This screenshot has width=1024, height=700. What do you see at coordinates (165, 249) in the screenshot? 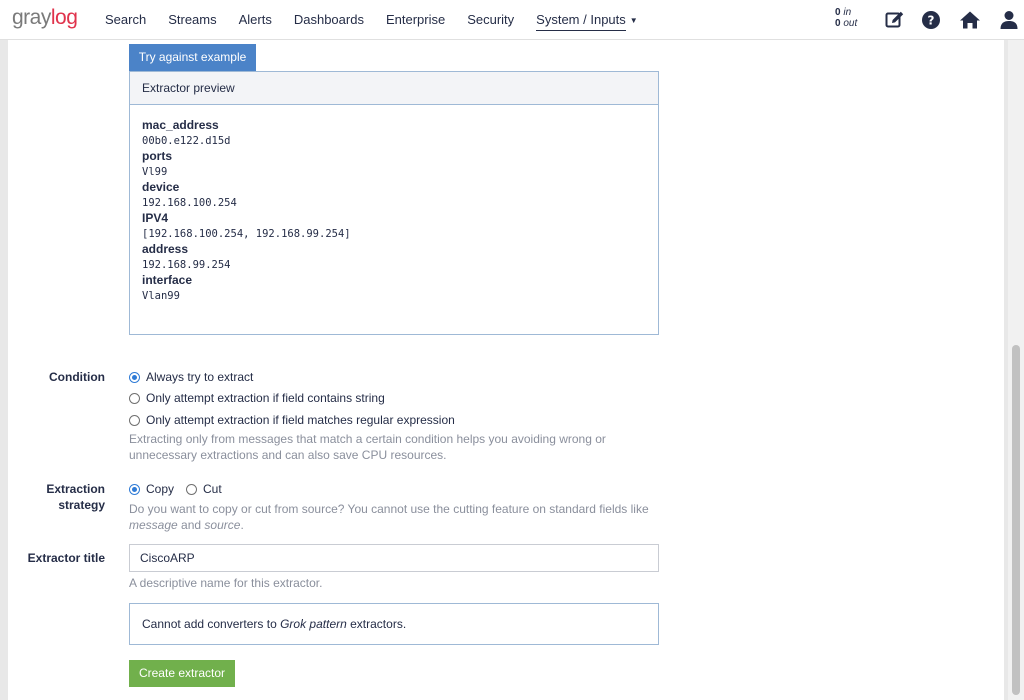
I see `preview-field-key: address` at bounding box center [165, 249].